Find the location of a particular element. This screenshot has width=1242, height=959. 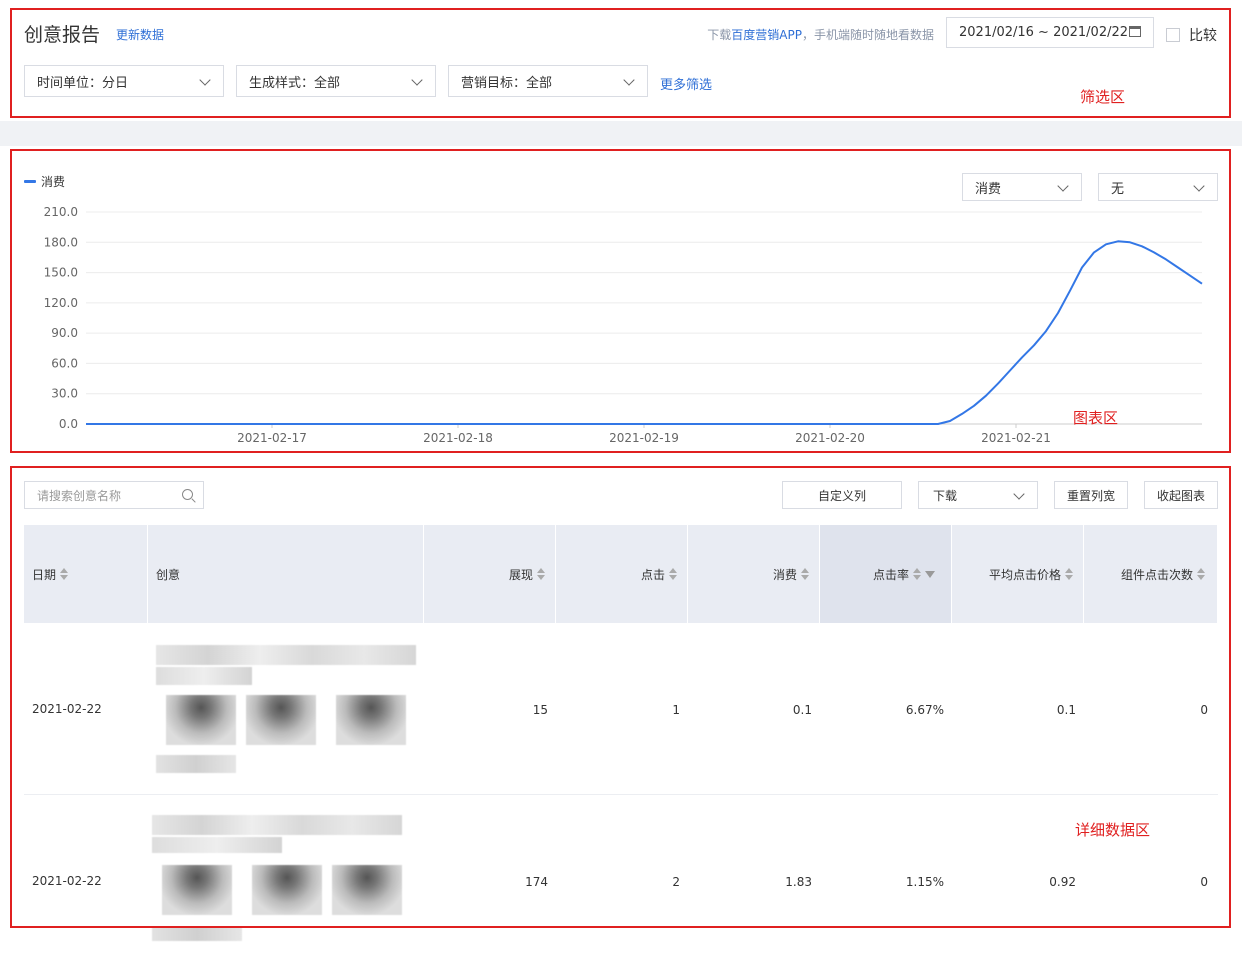

chart-area-label: 图表区 is located at coordinates (1096, 418).